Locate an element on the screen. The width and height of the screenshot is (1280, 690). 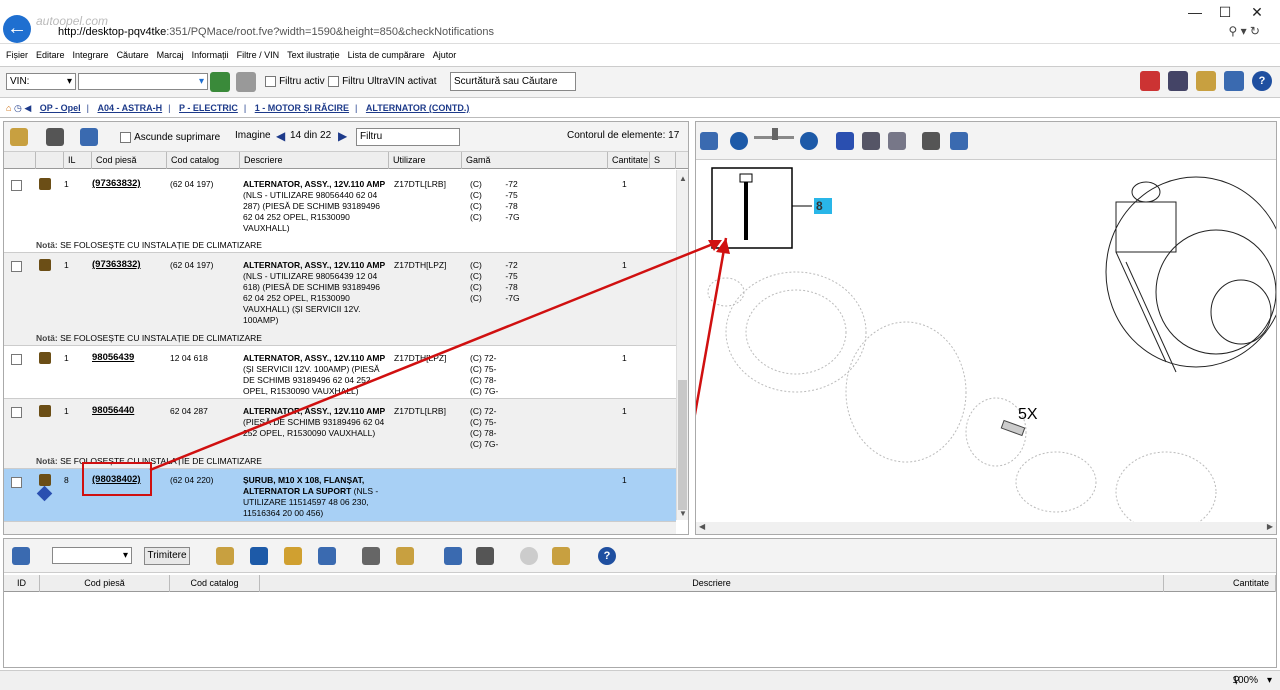
print-diagram-icon is located at coordinates (931, 141).